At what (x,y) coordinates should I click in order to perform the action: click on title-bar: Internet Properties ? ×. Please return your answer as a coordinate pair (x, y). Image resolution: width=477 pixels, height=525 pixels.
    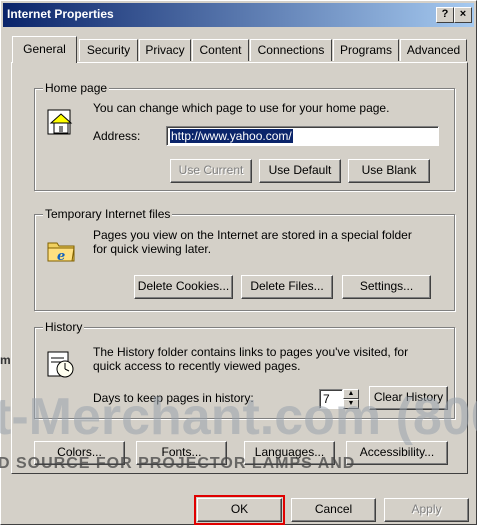
    Looking at the image, I should click on (238, 15).